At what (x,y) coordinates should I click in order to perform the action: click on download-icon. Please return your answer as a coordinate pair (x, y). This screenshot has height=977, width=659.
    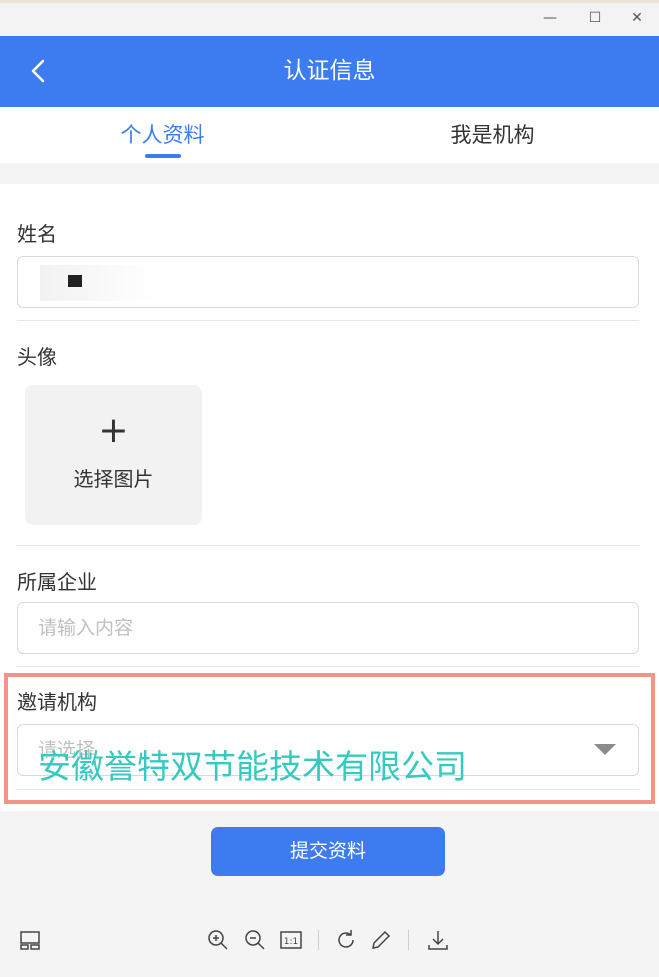
    Looking at the image, I should click on (438, 940).